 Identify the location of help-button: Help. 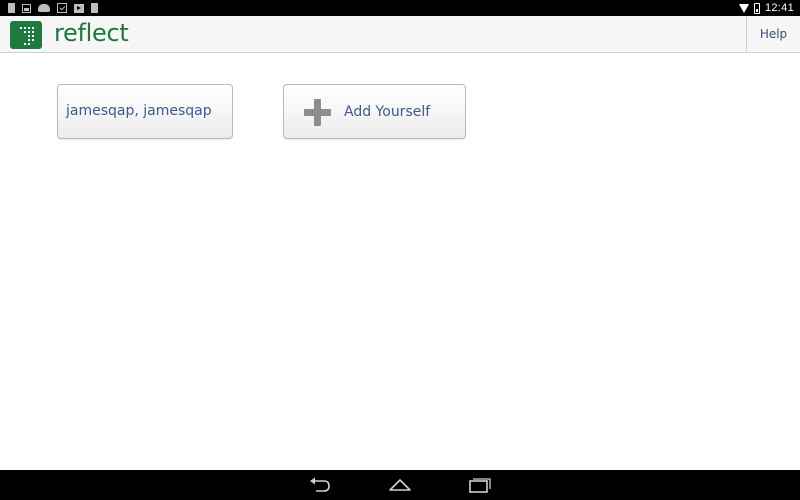
(773, 34).